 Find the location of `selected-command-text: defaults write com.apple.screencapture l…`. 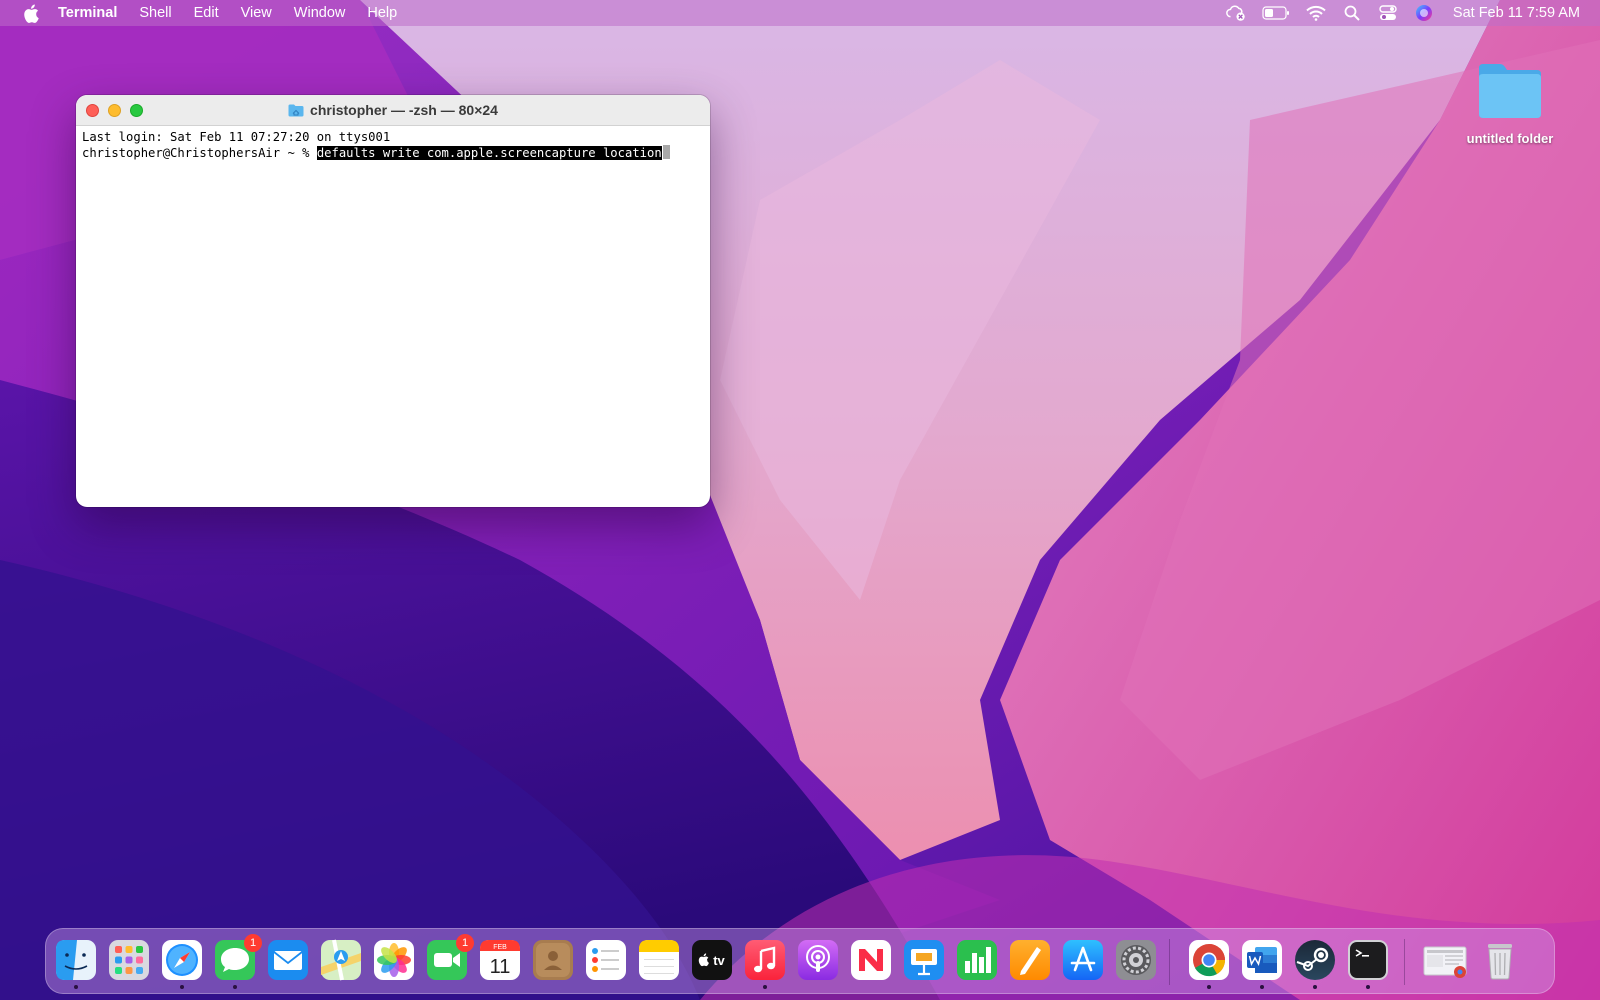

selected-command-text: defaults write com.apple.screencapture l… is located at coordinates (489, 153).